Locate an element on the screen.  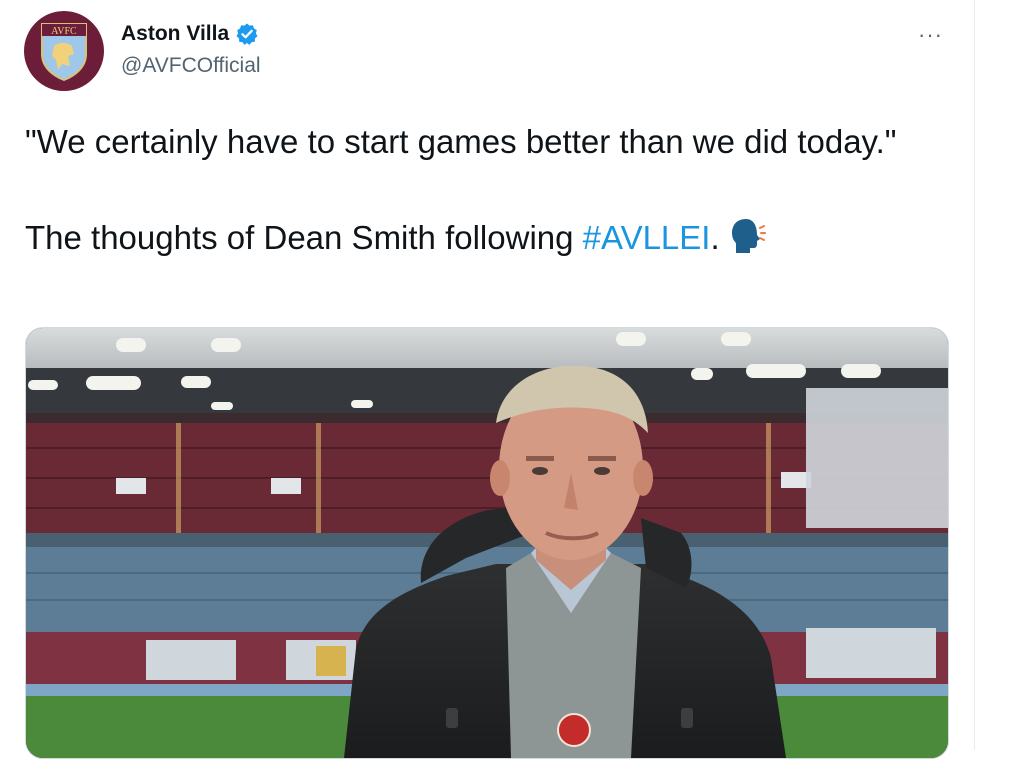
hashtag-link: #AVLLEI is located at coordinates (647, 237).